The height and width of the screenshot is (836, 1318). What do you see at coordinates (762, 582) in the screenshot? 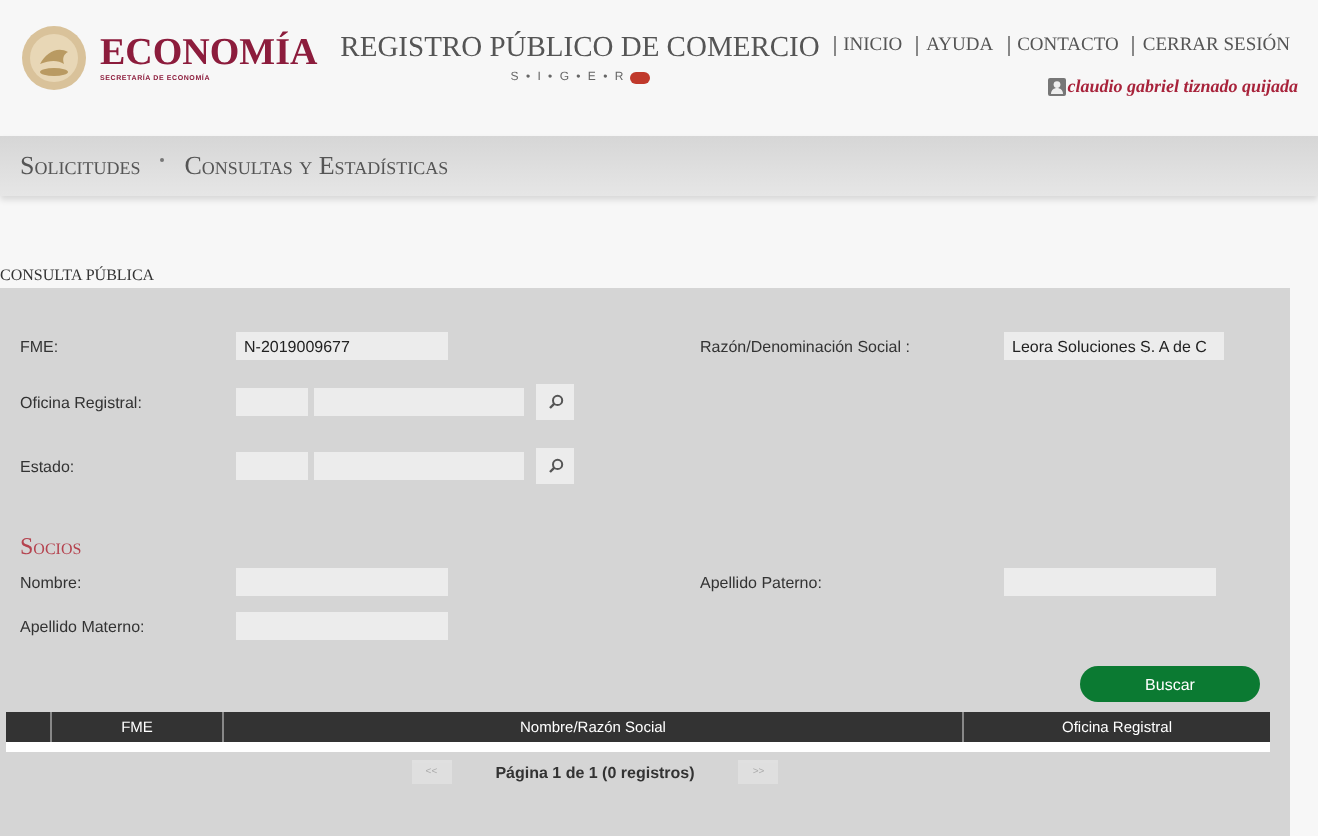
I see `field-label: Apellido Paterno:` at bounding box center [762, 582].